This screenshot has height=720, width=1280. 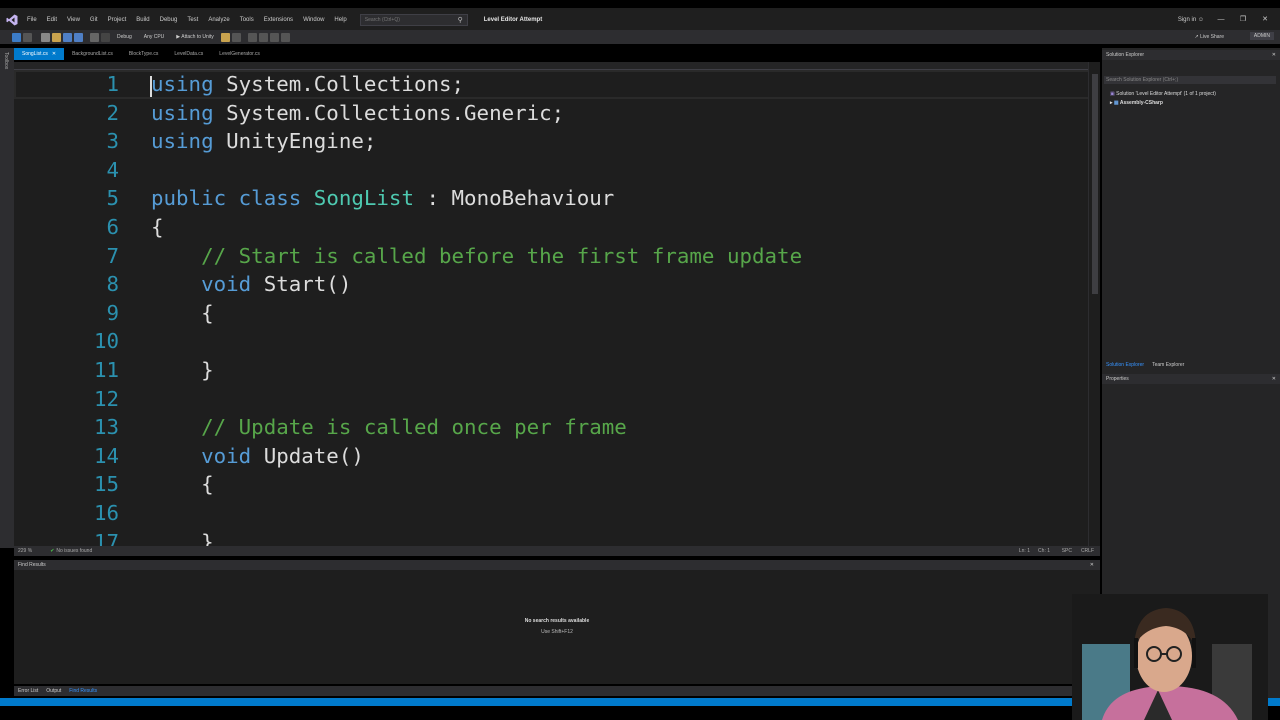 What do you see at coordinates (552, 484) in the screenshot?
I see `code-line: 15 {` at bounding box center [552, 484].